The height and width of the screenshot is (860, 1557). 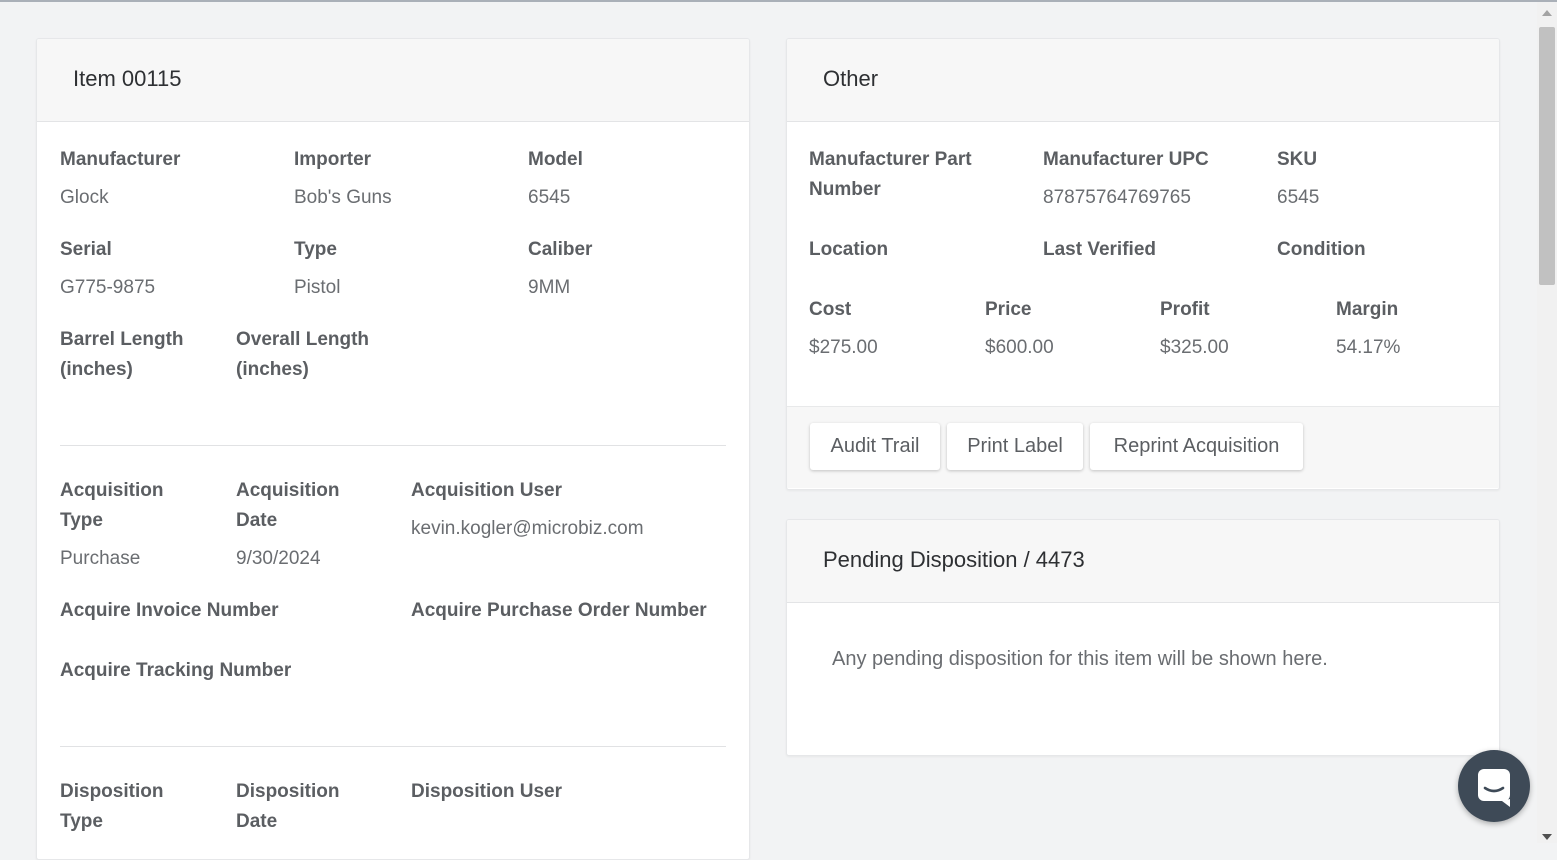 I want to click on chat-launcher-button, so click(x=1494, y=786).